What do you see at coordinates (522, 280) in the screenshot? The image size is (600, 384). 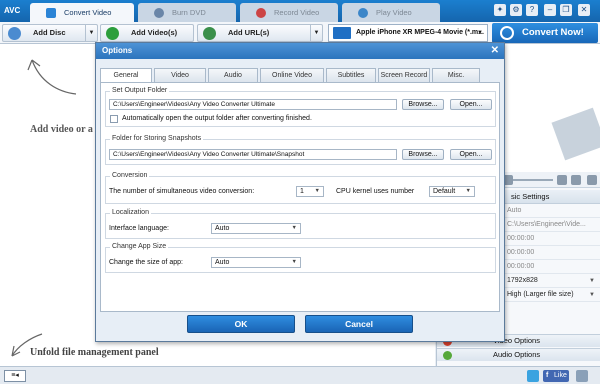 I see `setting-value: 1792x828` at bounding box center [522, 280].